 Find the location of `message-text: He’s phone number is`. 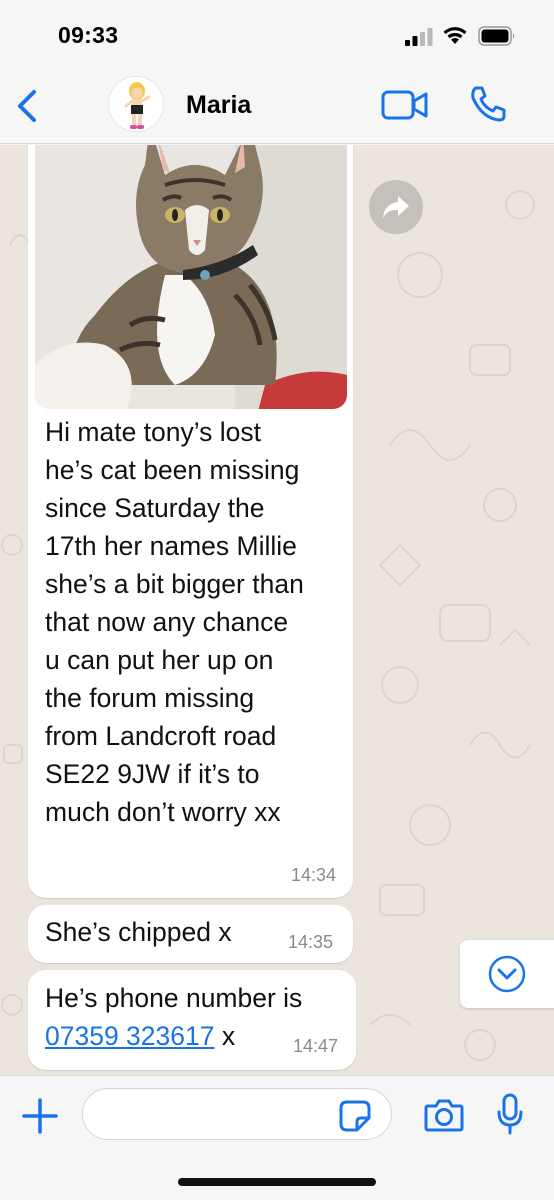

message-text: He’s phone number is is located at coordinates (174, 998).